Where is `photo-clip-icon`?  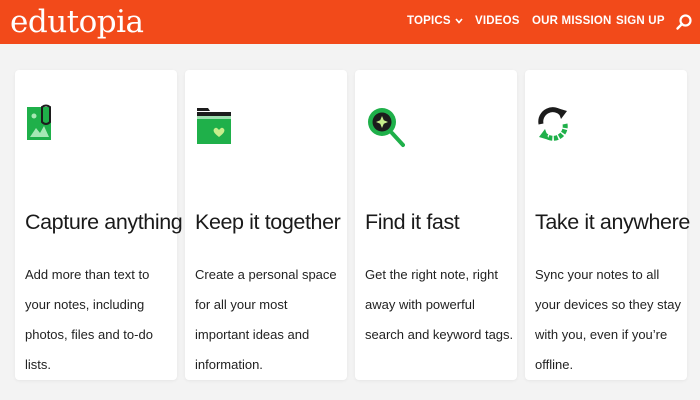 photo-clip-icon is located at coordinates (45, 139).